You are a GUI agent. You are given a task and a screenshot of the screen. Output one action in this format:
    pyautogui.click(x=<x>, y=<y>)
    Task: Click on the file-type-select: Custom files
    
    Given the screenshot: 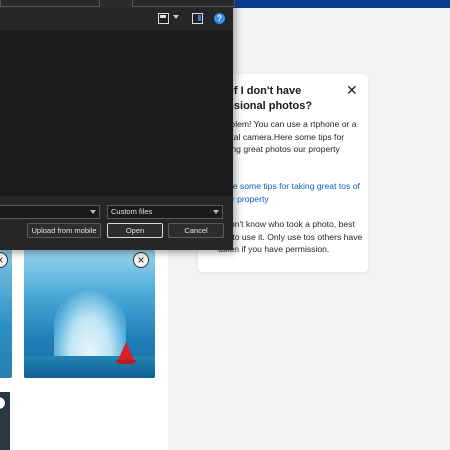 What is the action you would take?
    pyautogui.click(x=165, y=212)
    